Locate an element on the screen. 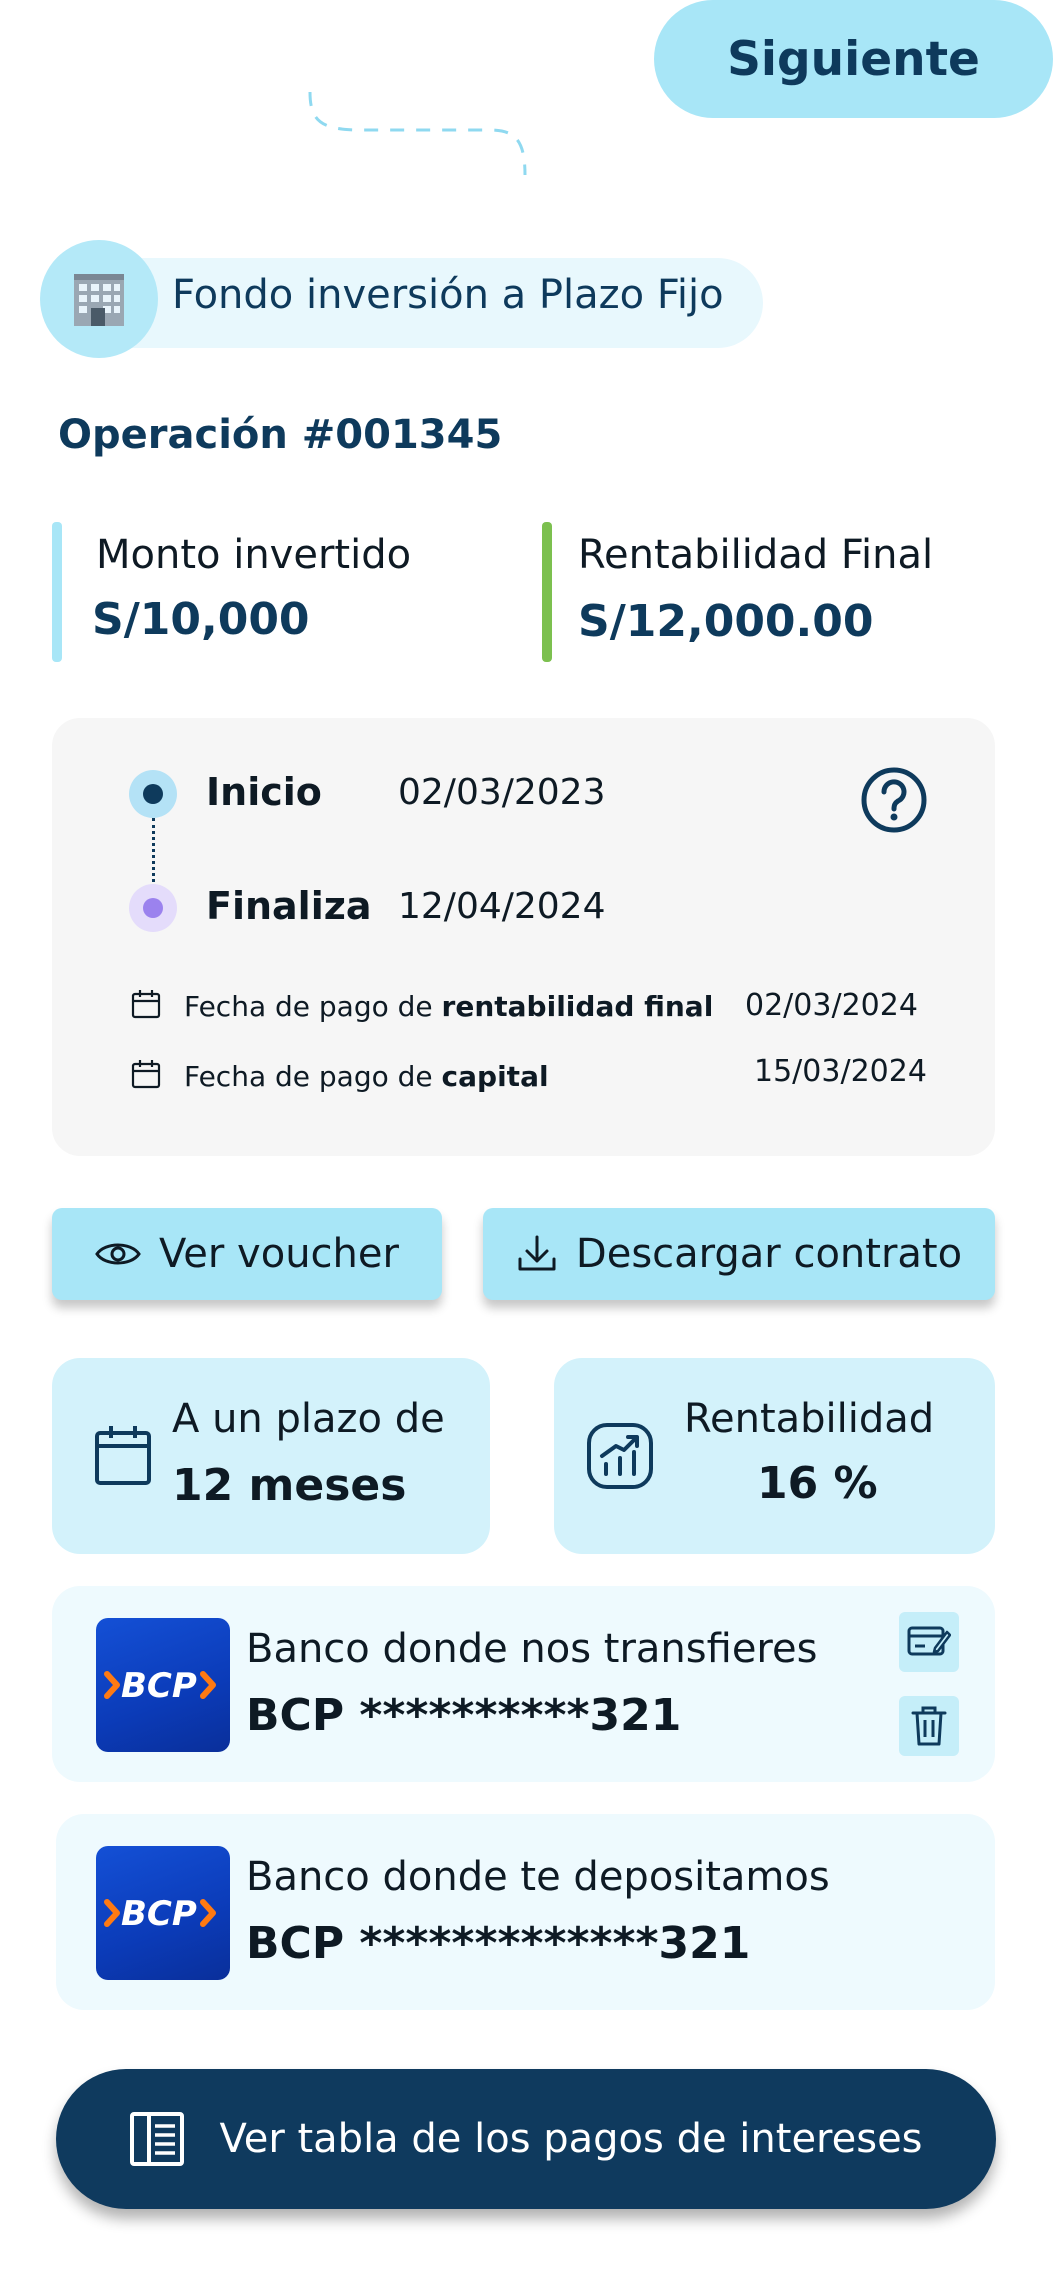  amount-label: Monto invertido is located at coordinates (254, 555).